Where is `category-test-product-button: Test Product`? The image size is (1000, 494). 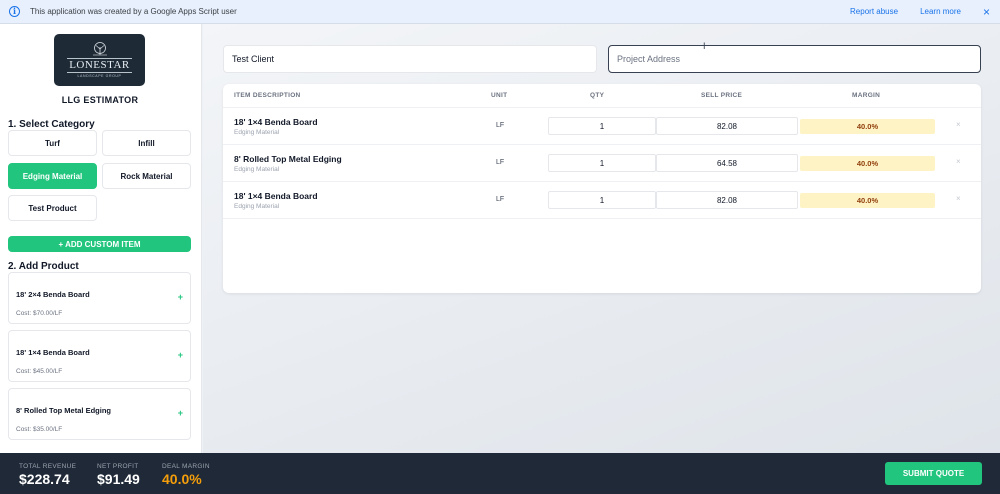 category-test-product-button: Test Product is located at coordinates (52, 208).